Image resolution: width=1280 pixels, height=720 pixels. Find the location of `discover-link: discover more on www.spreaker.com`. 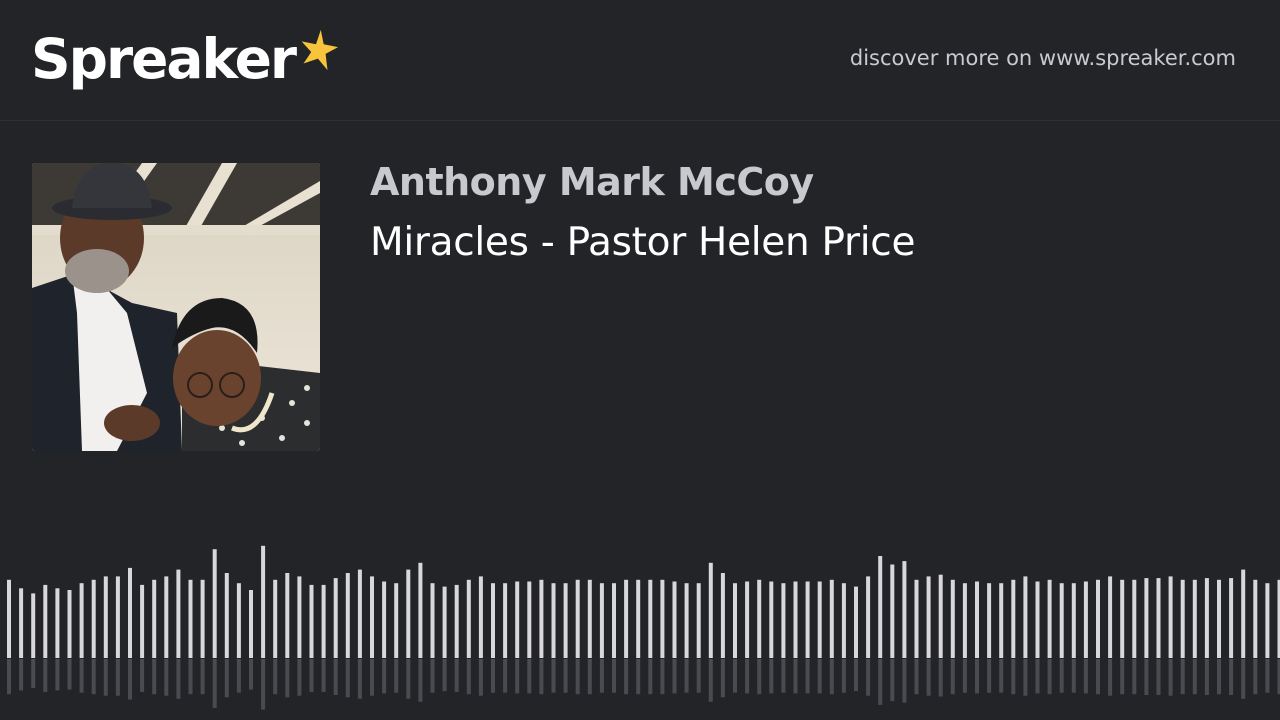

discover-link: discover more on www.spreaker.com is located at coordinates (1043, 58).